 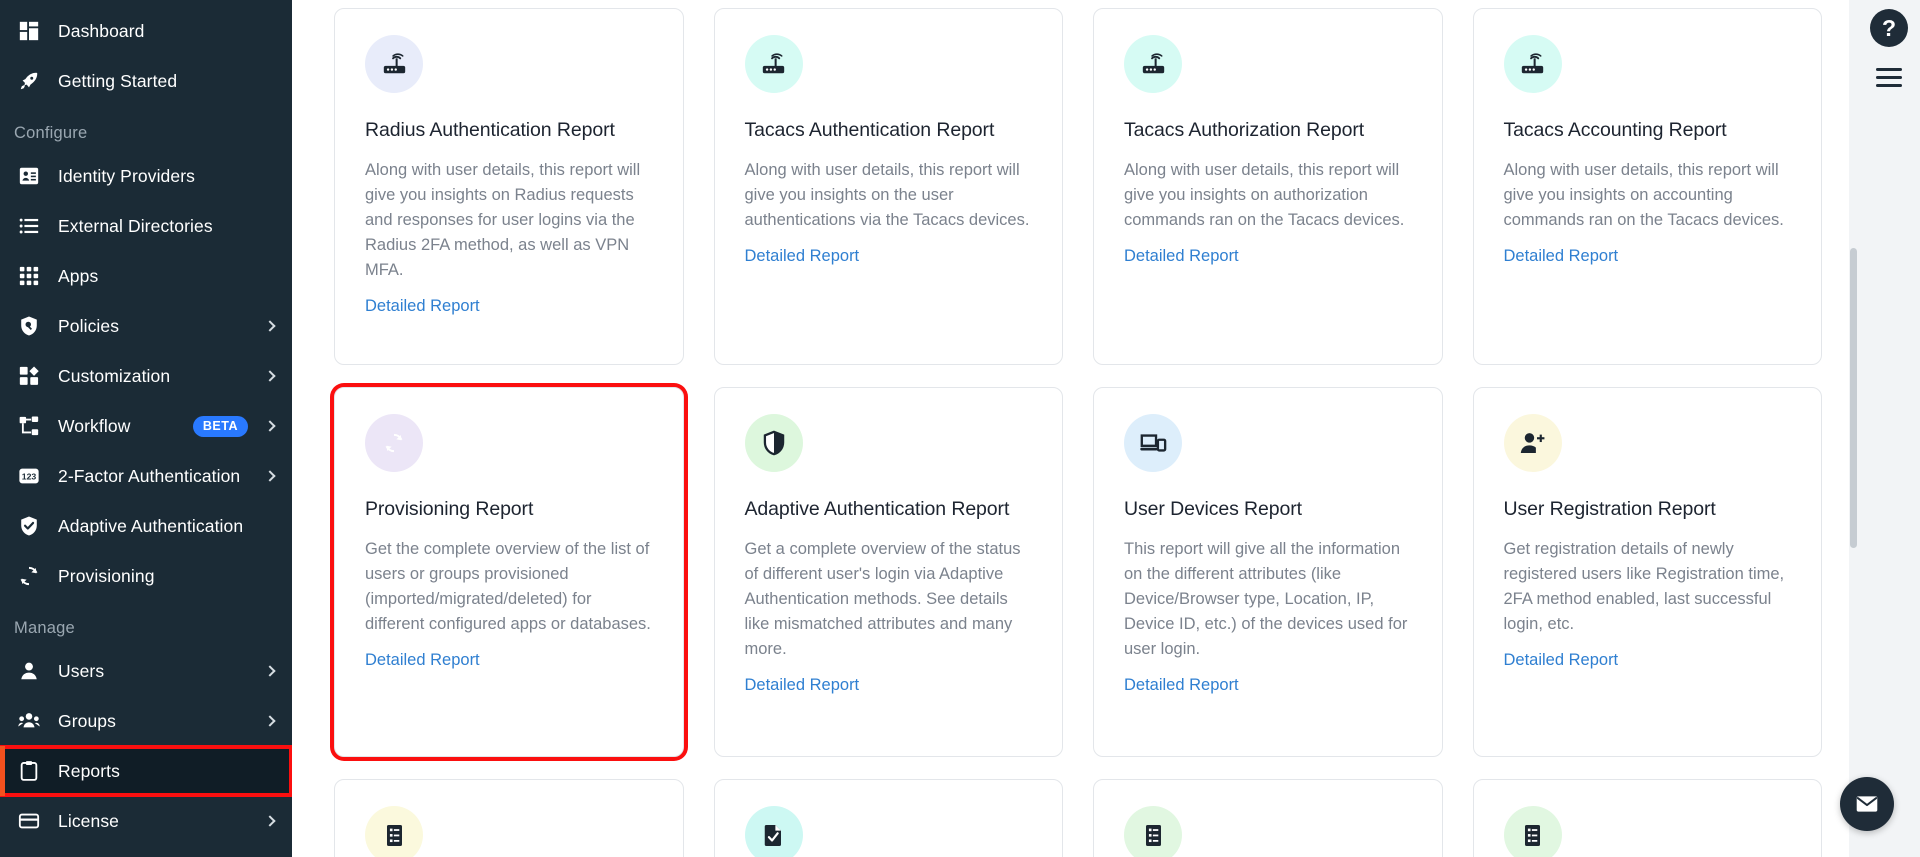 What do you see at coordinates (1853, 398) in the screenshot?
I see `main-scrollbar-thumb` at bounding box center [1853, 398].